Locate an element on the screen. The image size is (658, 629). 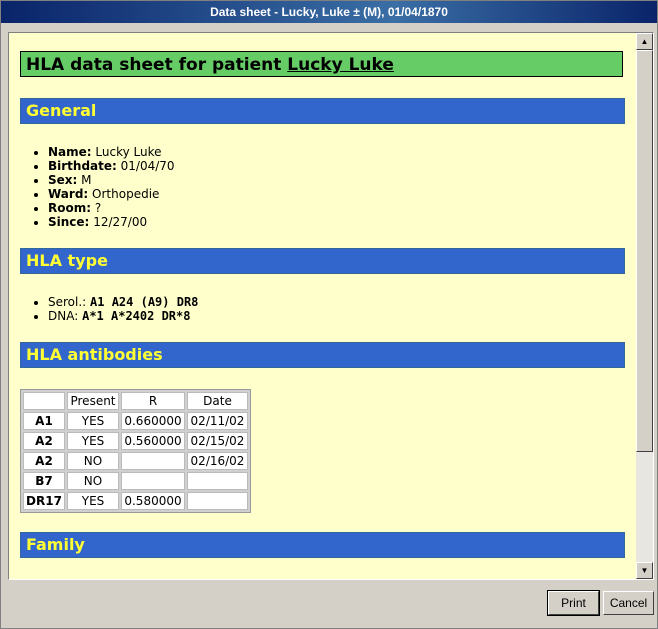
section-hla-type: HLA type is located at coordinates (322, 261).